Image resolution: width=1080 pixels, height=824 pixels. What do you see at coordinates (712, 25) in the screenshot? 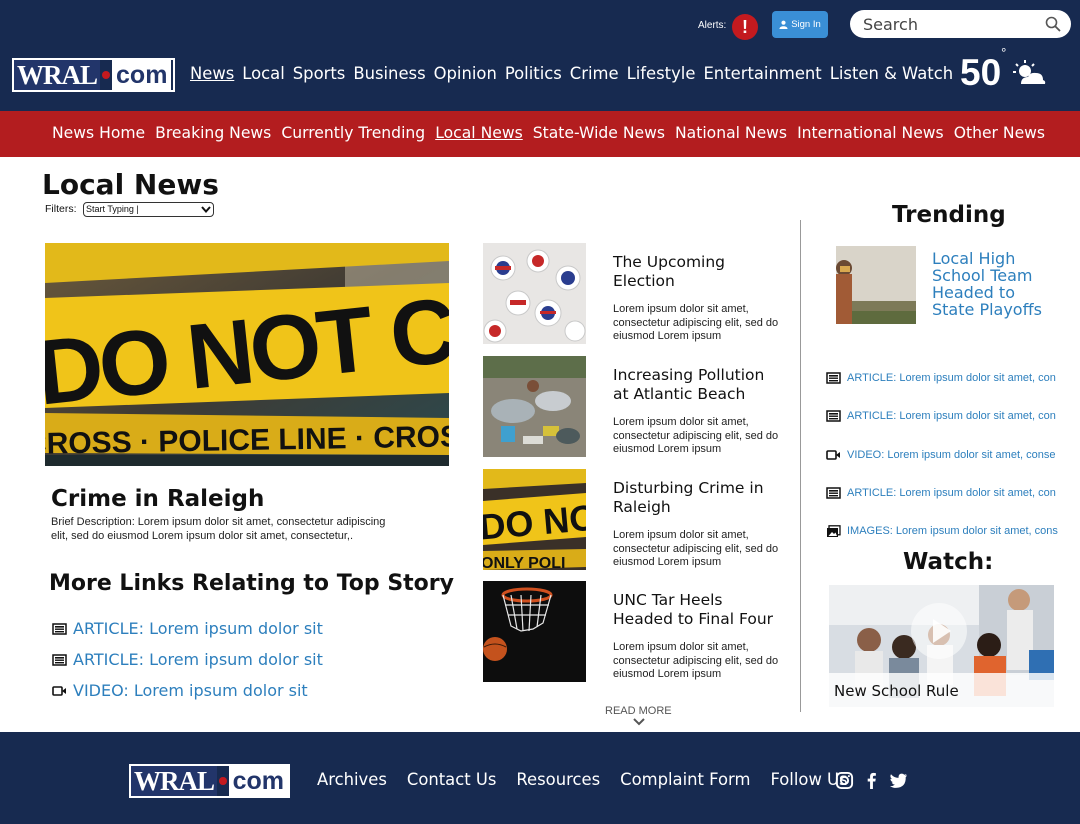
I see `alerts-label: Alerts:` at bounding box center [712, 25].